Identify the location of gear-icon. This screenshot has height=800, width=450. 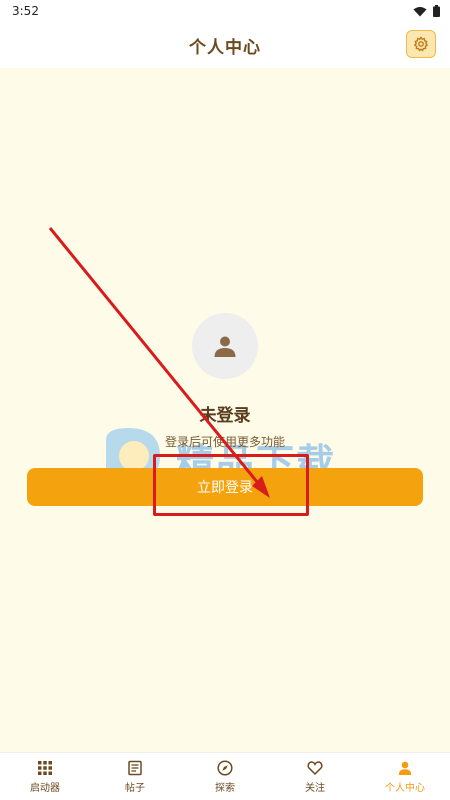
(421, 44).